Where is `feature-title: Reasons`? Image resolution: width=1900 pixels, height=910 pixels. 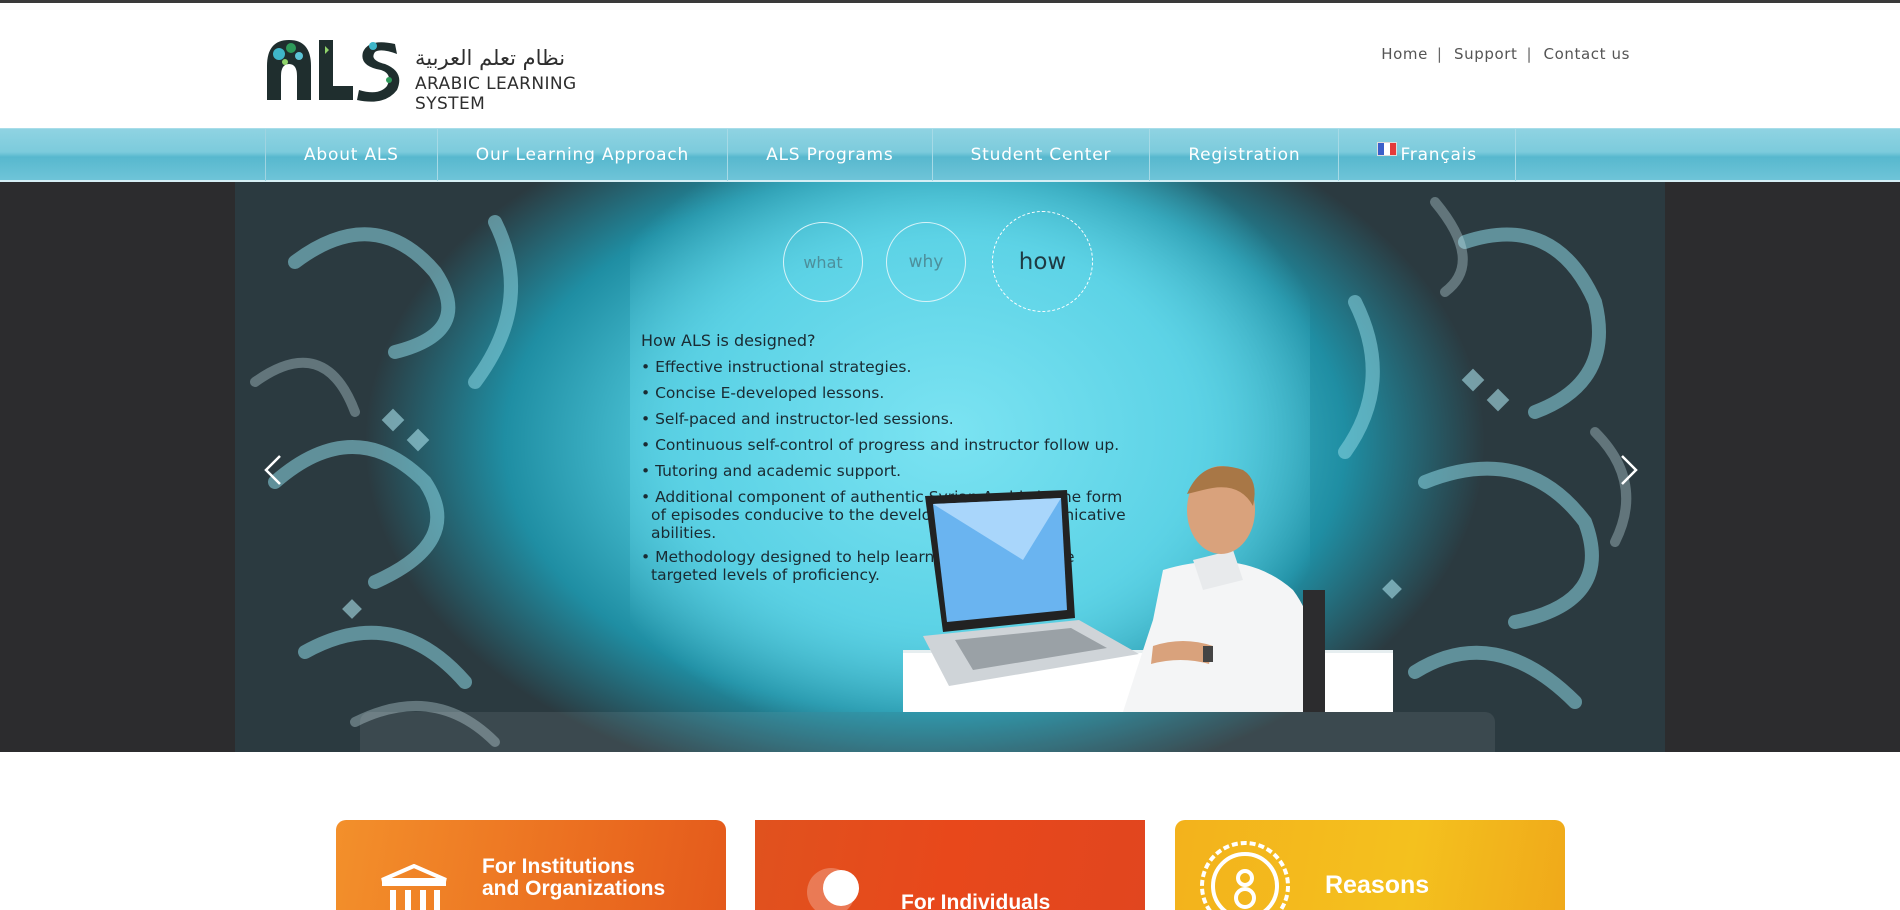
feature-title: Reasons is located at coordinates (1377, 885).